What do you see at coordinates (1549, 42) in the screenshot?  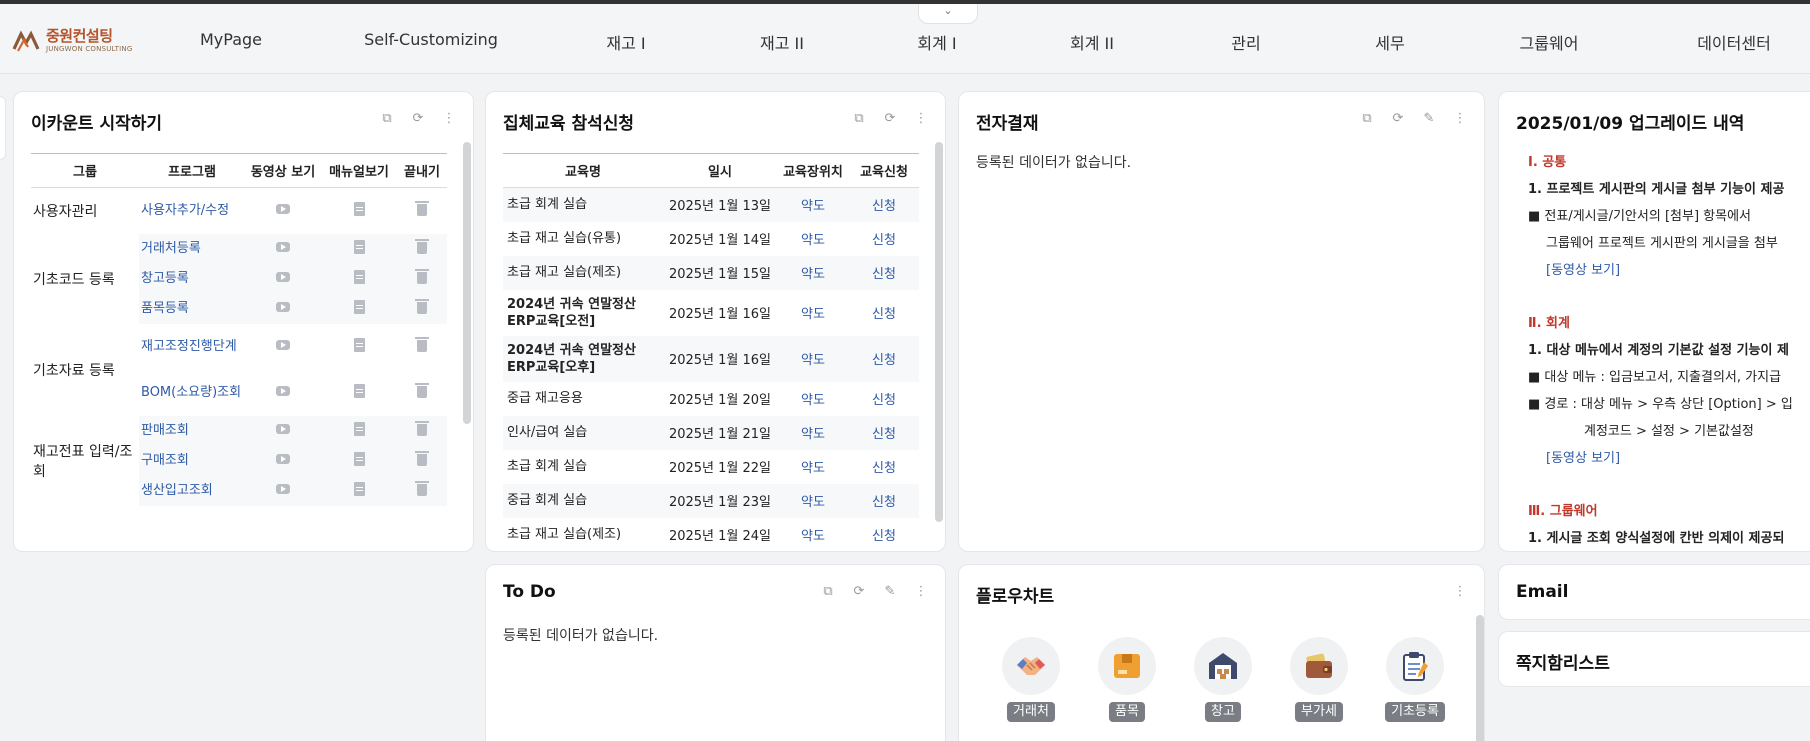 I see `nav-groupware: 그룹웨어` at bounding box center [1549, 42].